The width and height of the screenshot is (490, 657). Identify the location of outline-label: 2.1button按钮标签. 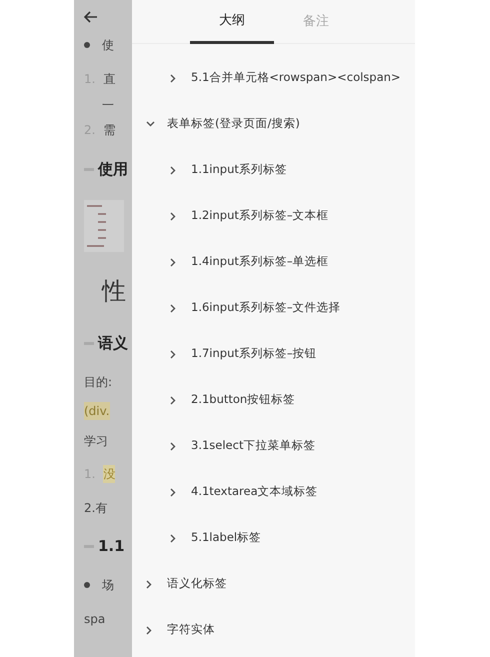
(243, 399).